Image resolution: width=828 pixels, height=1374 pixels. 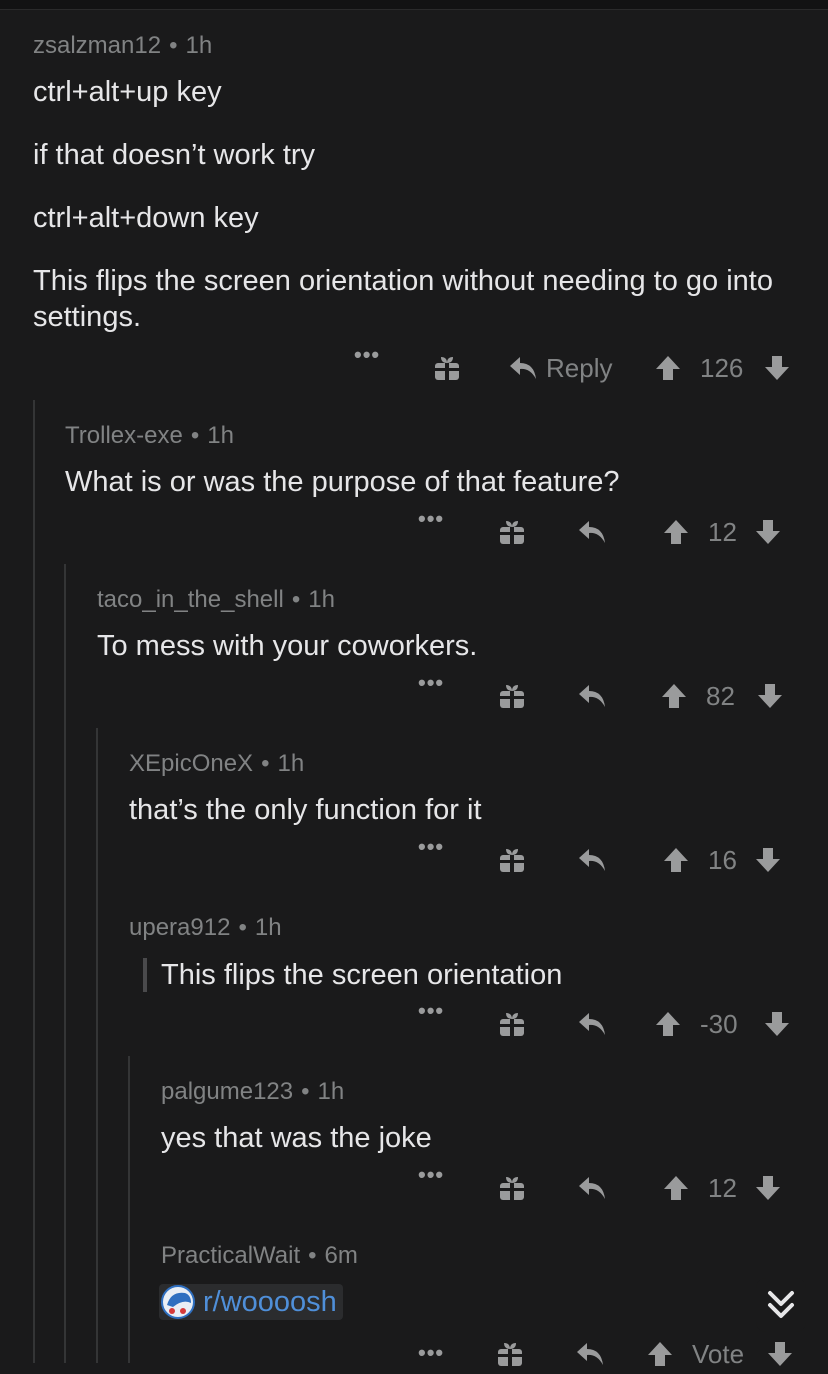 I want to click on comment-actions: ••• Vote, so click(x=414, y=1354).